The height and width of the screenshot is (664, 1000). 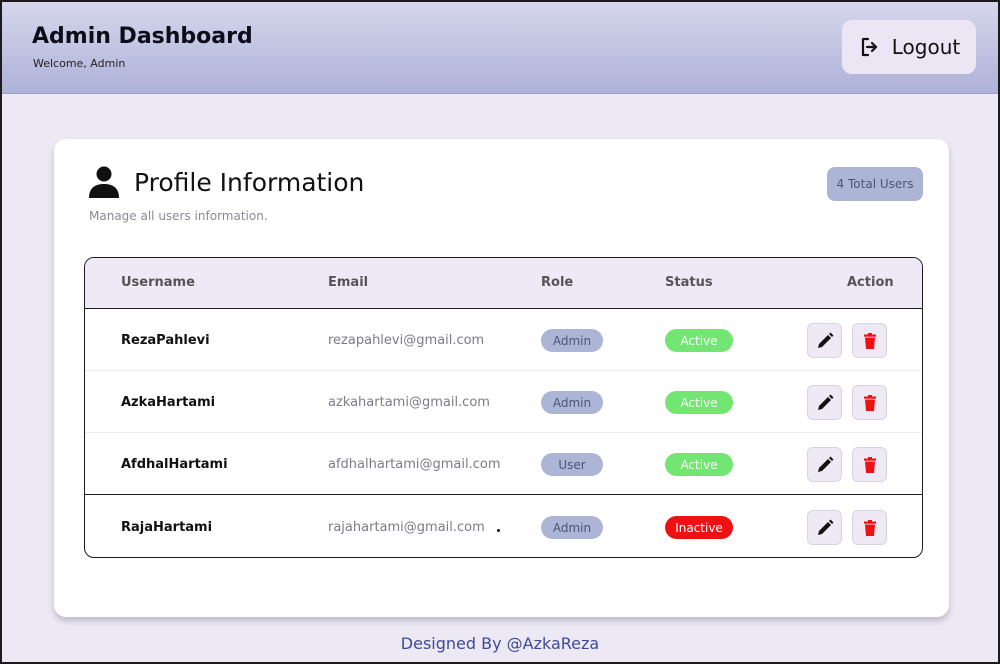 I want to click on total-users-badge: 4 Total Users, so click(x=875, y=184).